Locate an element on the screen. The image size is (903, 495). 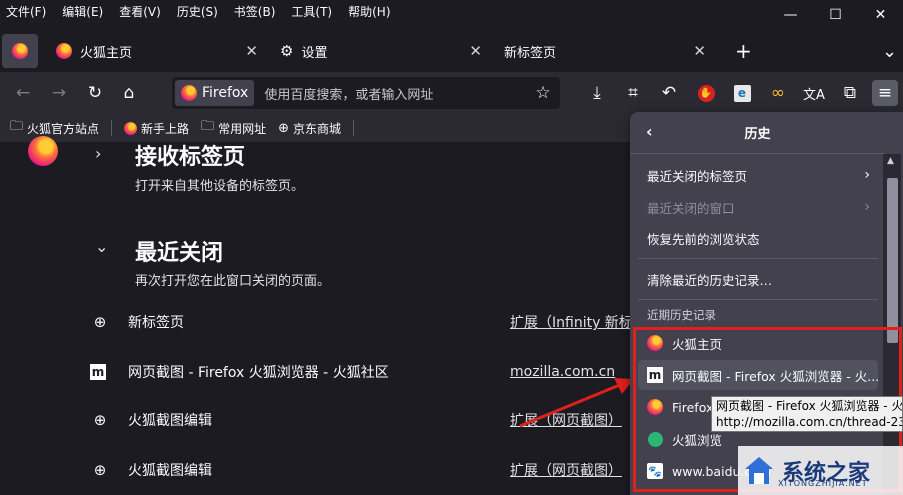
recently-closed-desc: 再次打开您在此窗口关闭的页面。 is located at coordinates (233, 281).